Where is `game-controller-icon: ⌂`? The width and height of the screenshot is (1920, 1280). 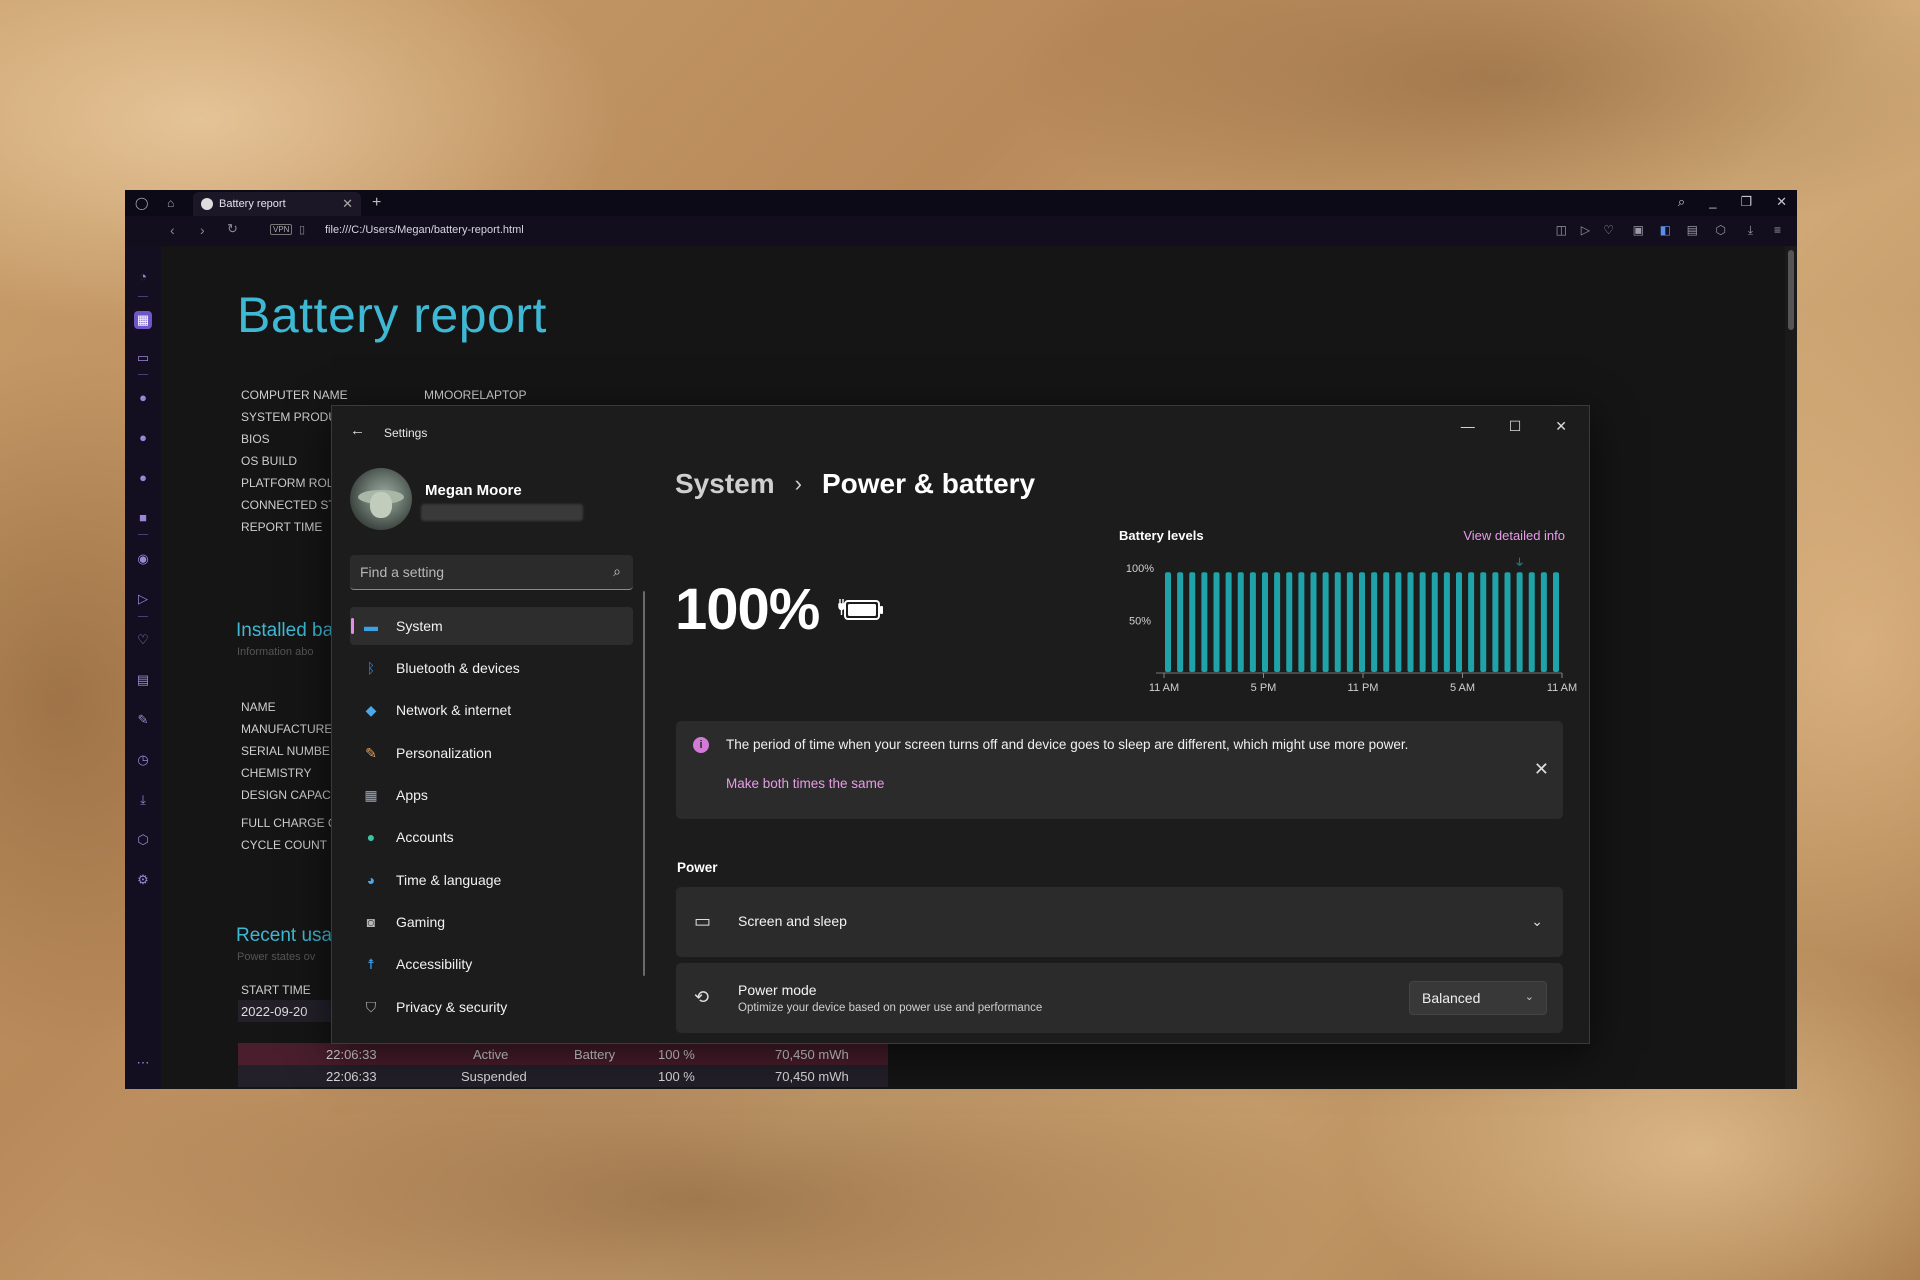
game-controller-icon: ⌂ is located at coordinates (170, 203).